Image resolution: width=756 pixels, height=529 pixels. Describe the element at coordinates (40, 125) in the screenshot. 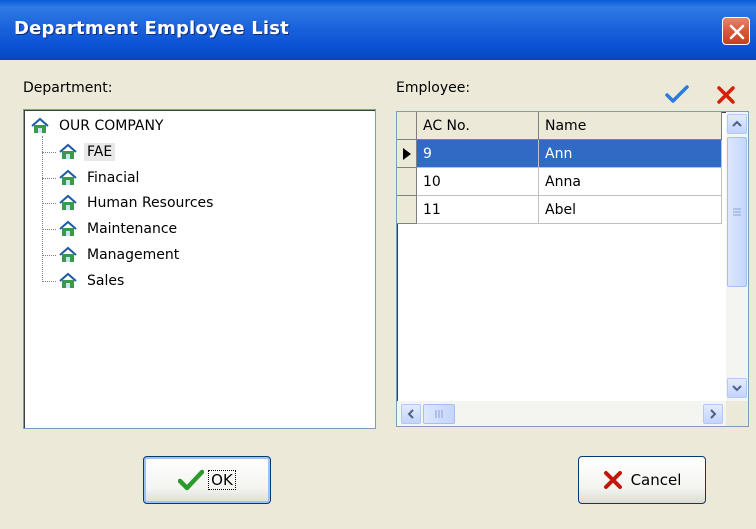

I see `company-icon` at that location.